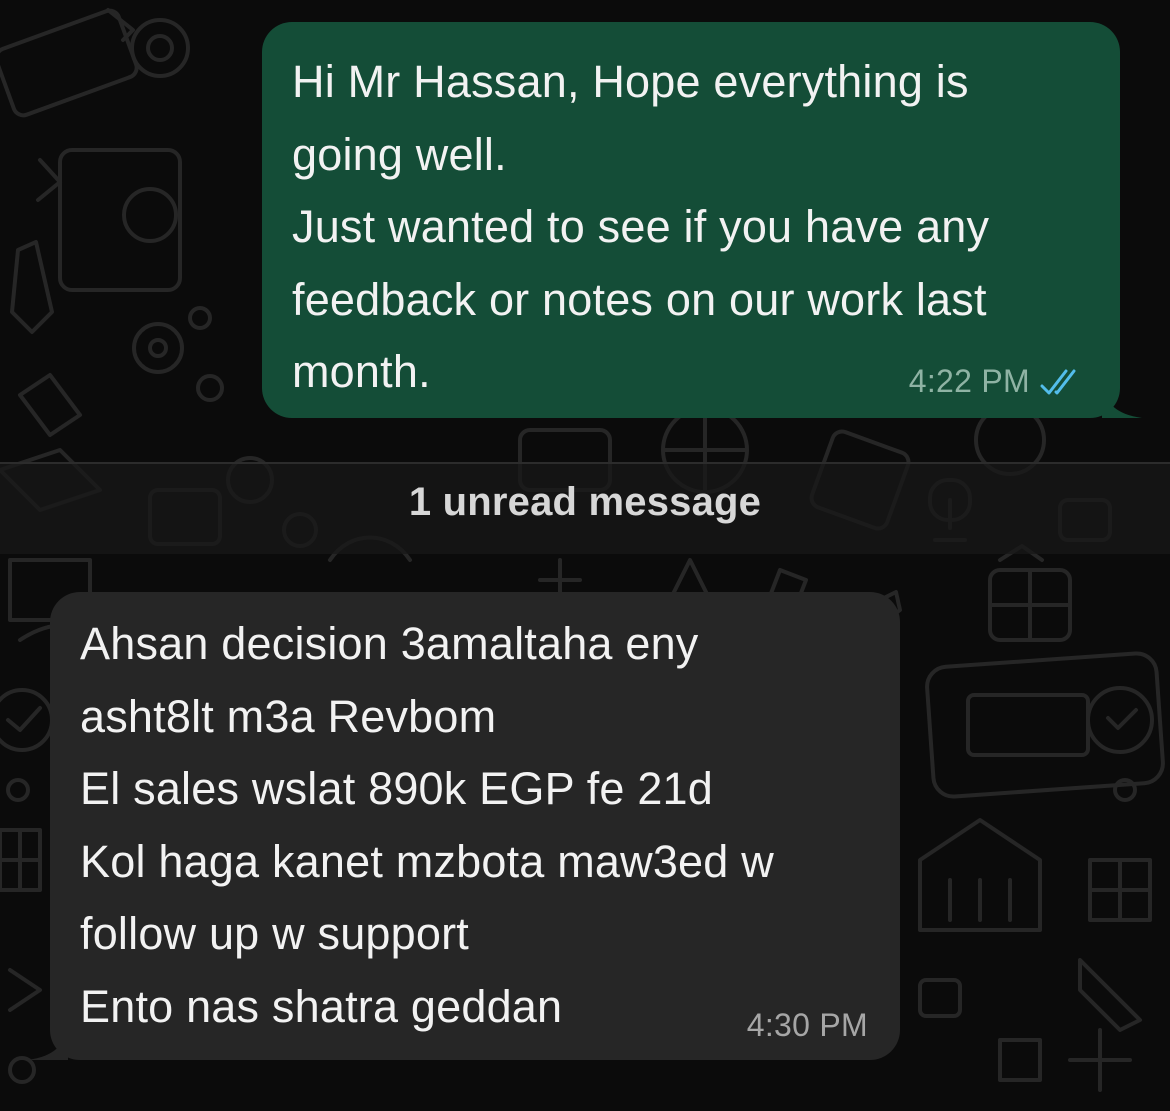 Image resolution: width=1170 pixels, height=1111 pixels. Describe the element at coordinates (585, 502) in the screenshot. I see `unread-messages-label: 1 unread message` at that location.